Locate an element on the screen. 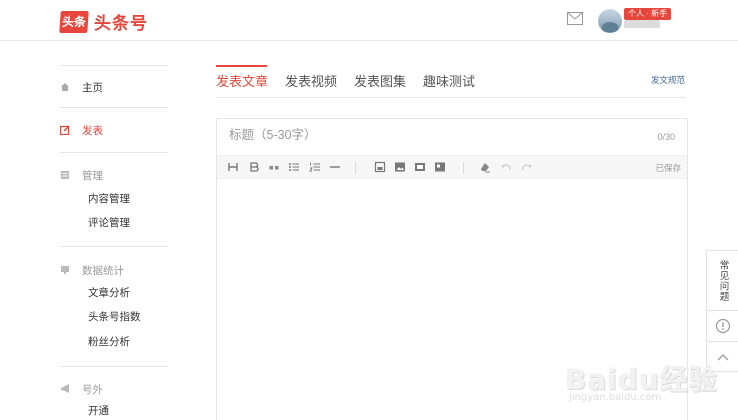  title-char-count: 0/30 is located at coordinates (666, 137).